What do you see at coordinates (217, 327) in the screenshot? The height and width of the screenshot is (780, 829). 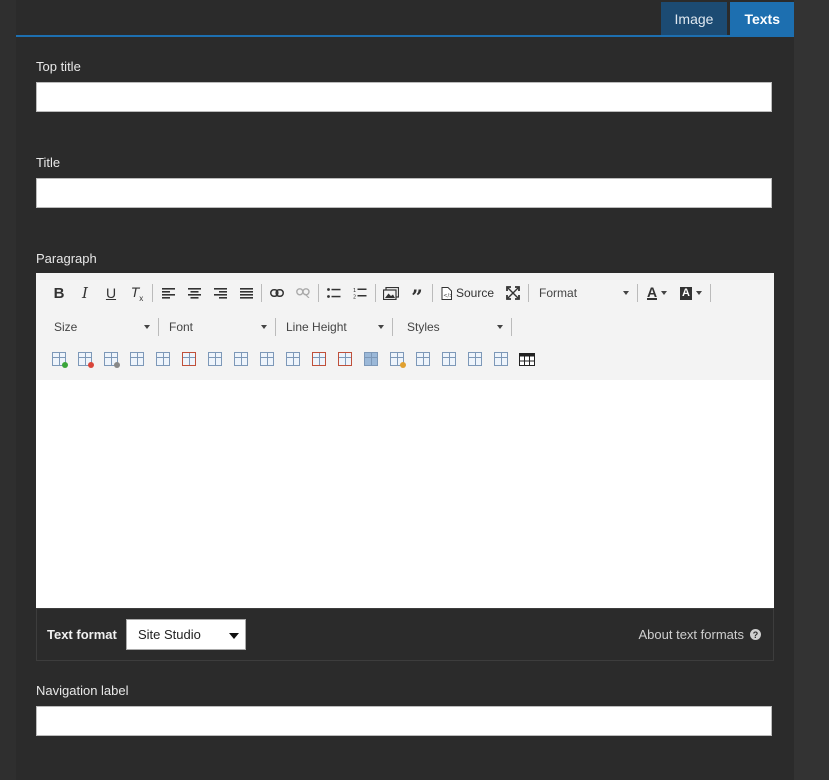 I see `font-dropdown: Font` at bounding box center [217, 327].